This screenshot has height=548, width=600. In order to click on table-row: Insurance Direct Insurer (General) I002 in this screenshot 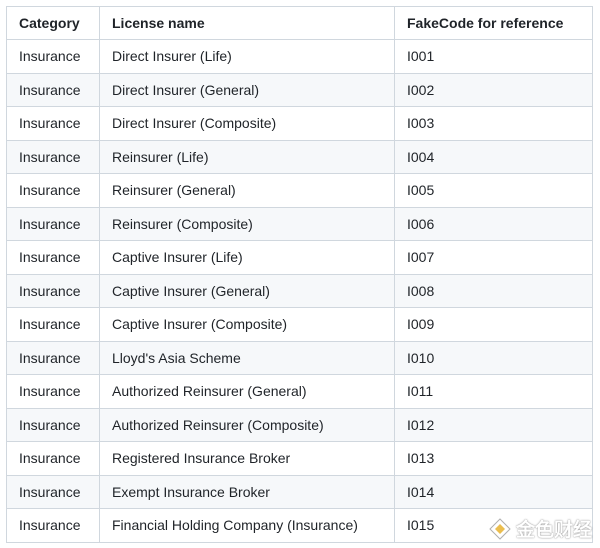, I will do `click(299, 89)`.